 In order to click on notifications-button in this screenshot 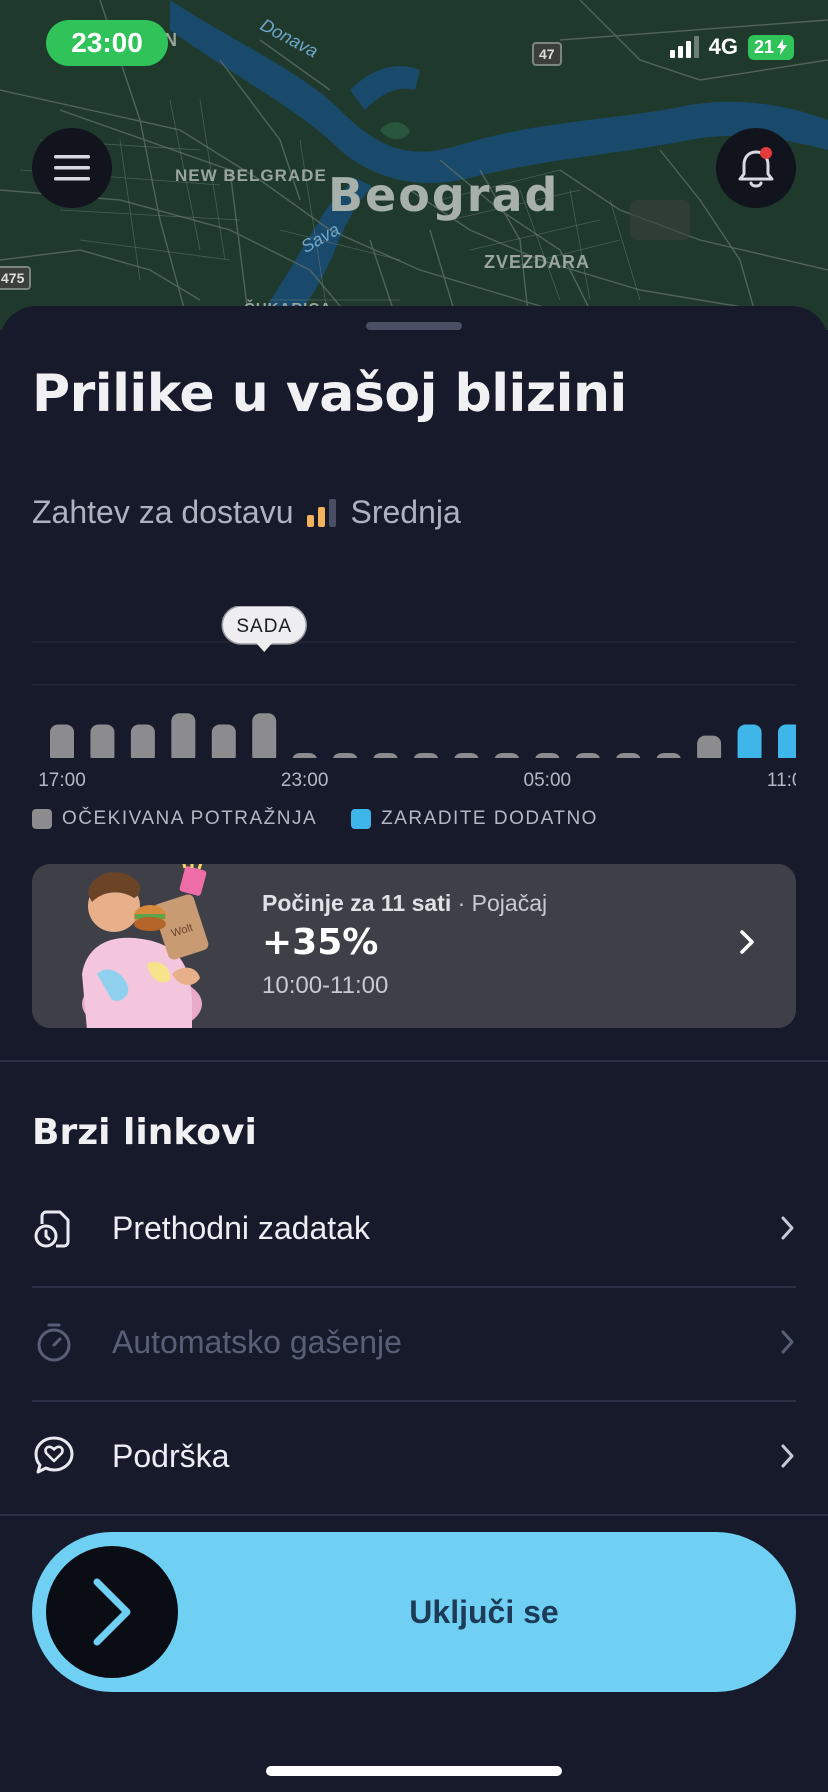, I will do `click(756, 168)`.